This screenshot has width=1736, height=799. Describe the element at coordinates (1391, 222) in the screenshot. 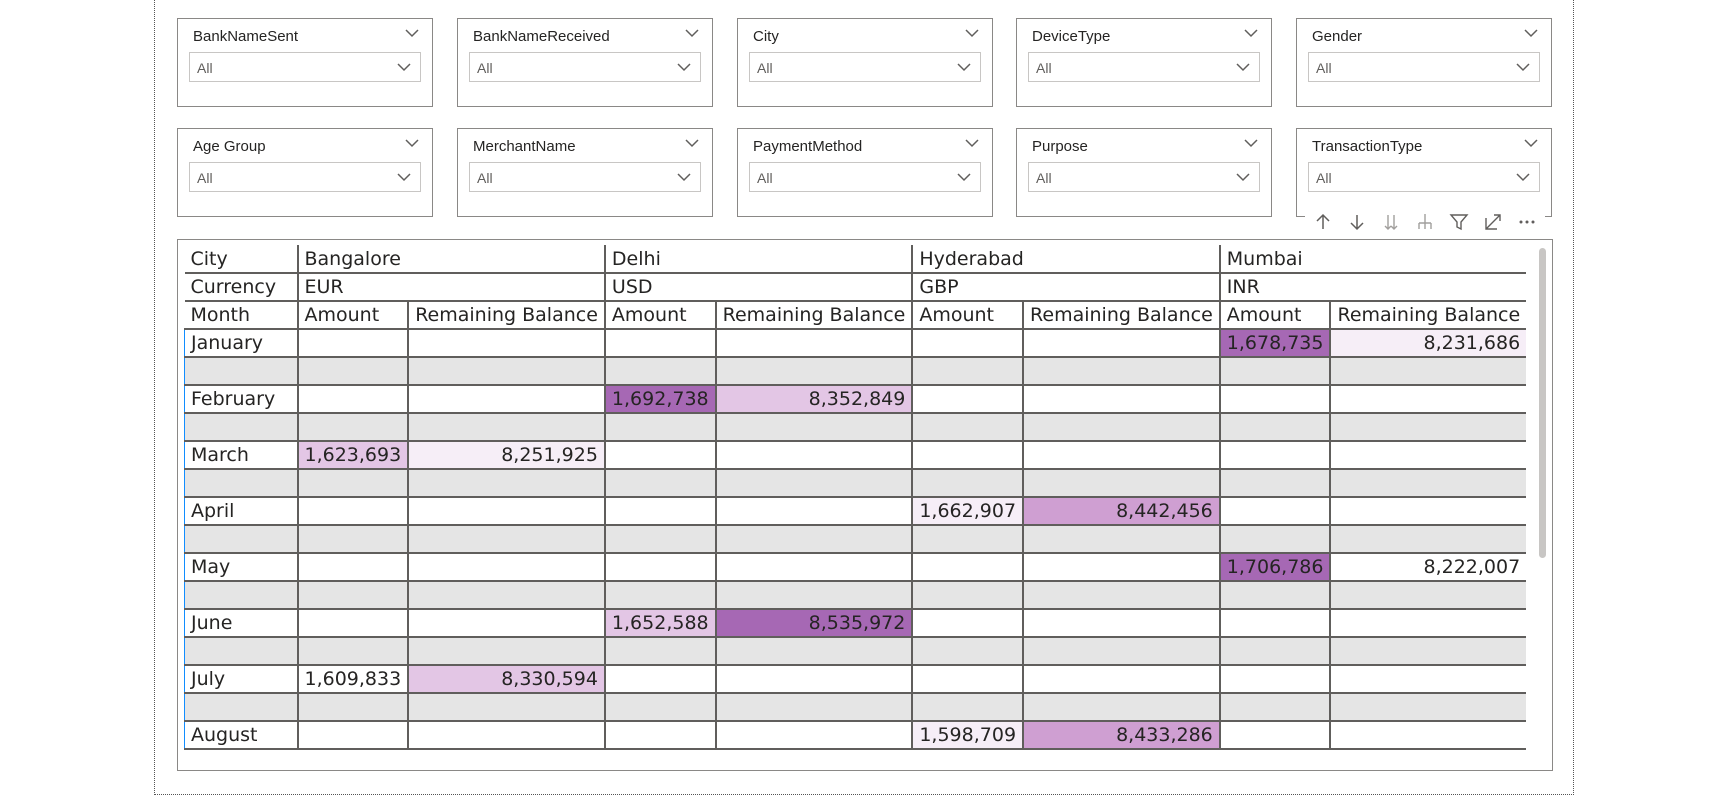

I see `next-level-button` at that location.